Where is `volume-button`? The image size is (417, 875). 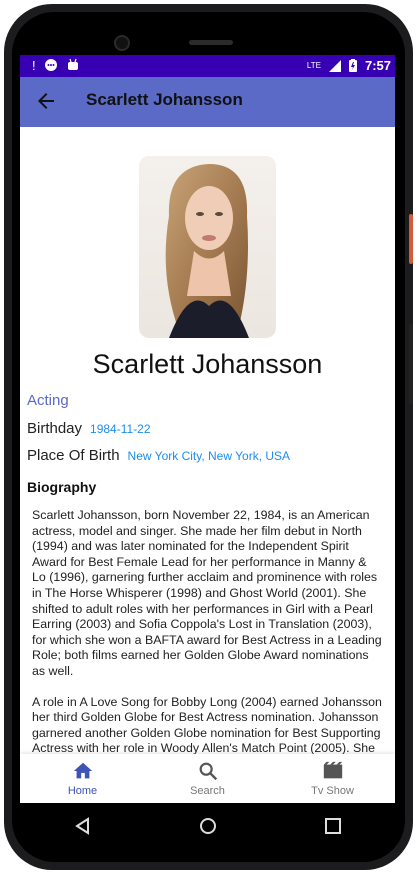 volume-button is located at coordinates (411, 364).